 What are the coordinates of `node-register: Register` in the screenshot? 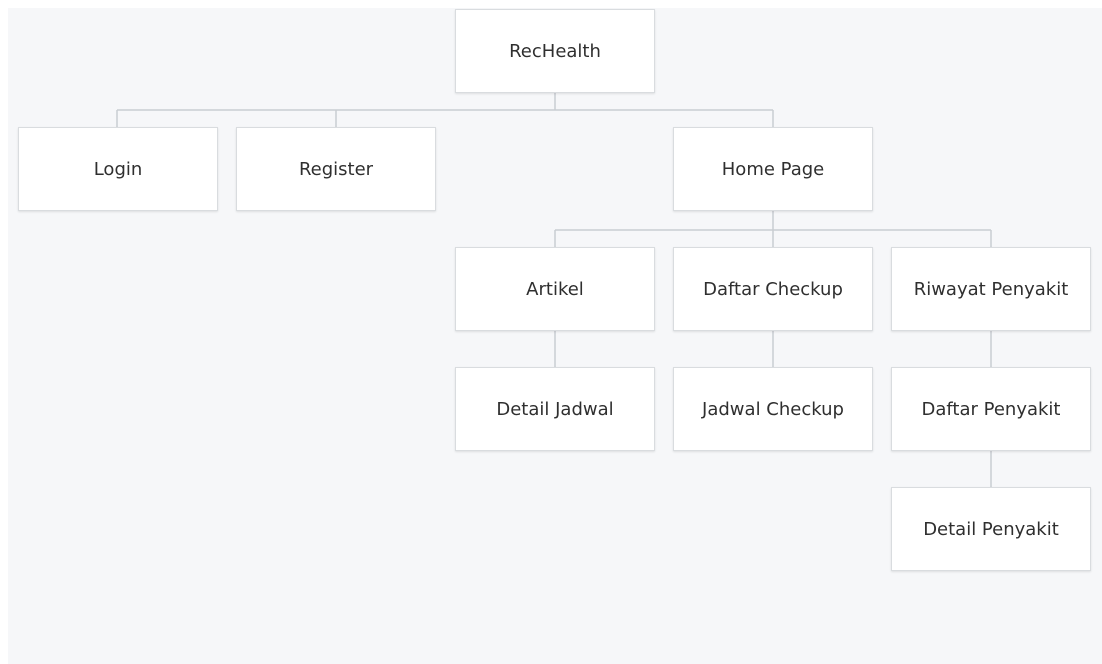 It's located at (336, 169).